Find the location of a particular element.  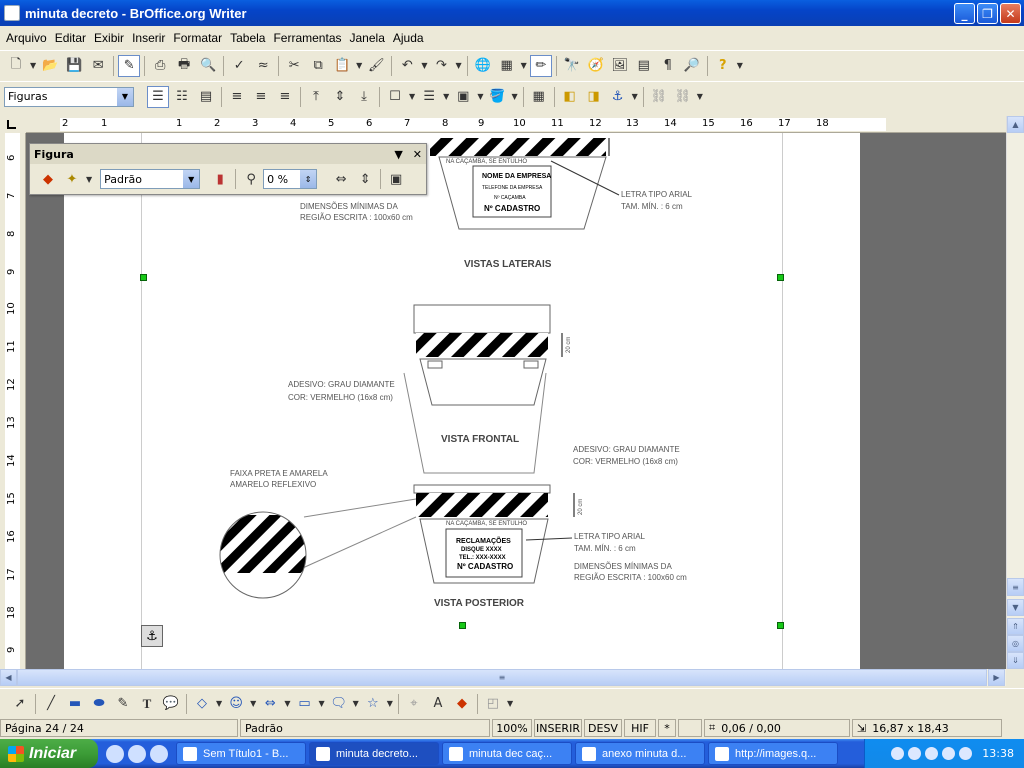

graphics-filter-icon: ◆ is located at coordinates (48, 179).